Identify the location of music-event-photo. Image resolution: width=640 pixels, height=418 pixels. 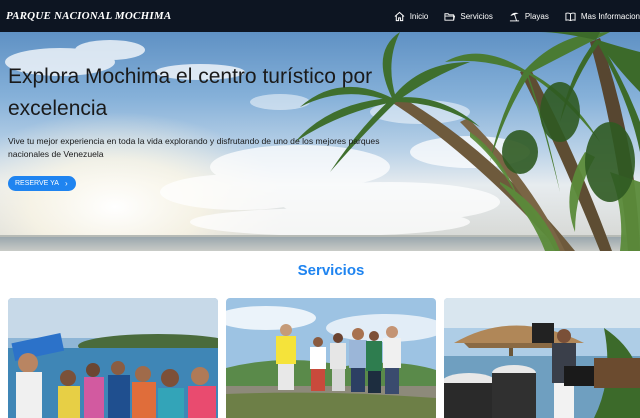
(542, 358).